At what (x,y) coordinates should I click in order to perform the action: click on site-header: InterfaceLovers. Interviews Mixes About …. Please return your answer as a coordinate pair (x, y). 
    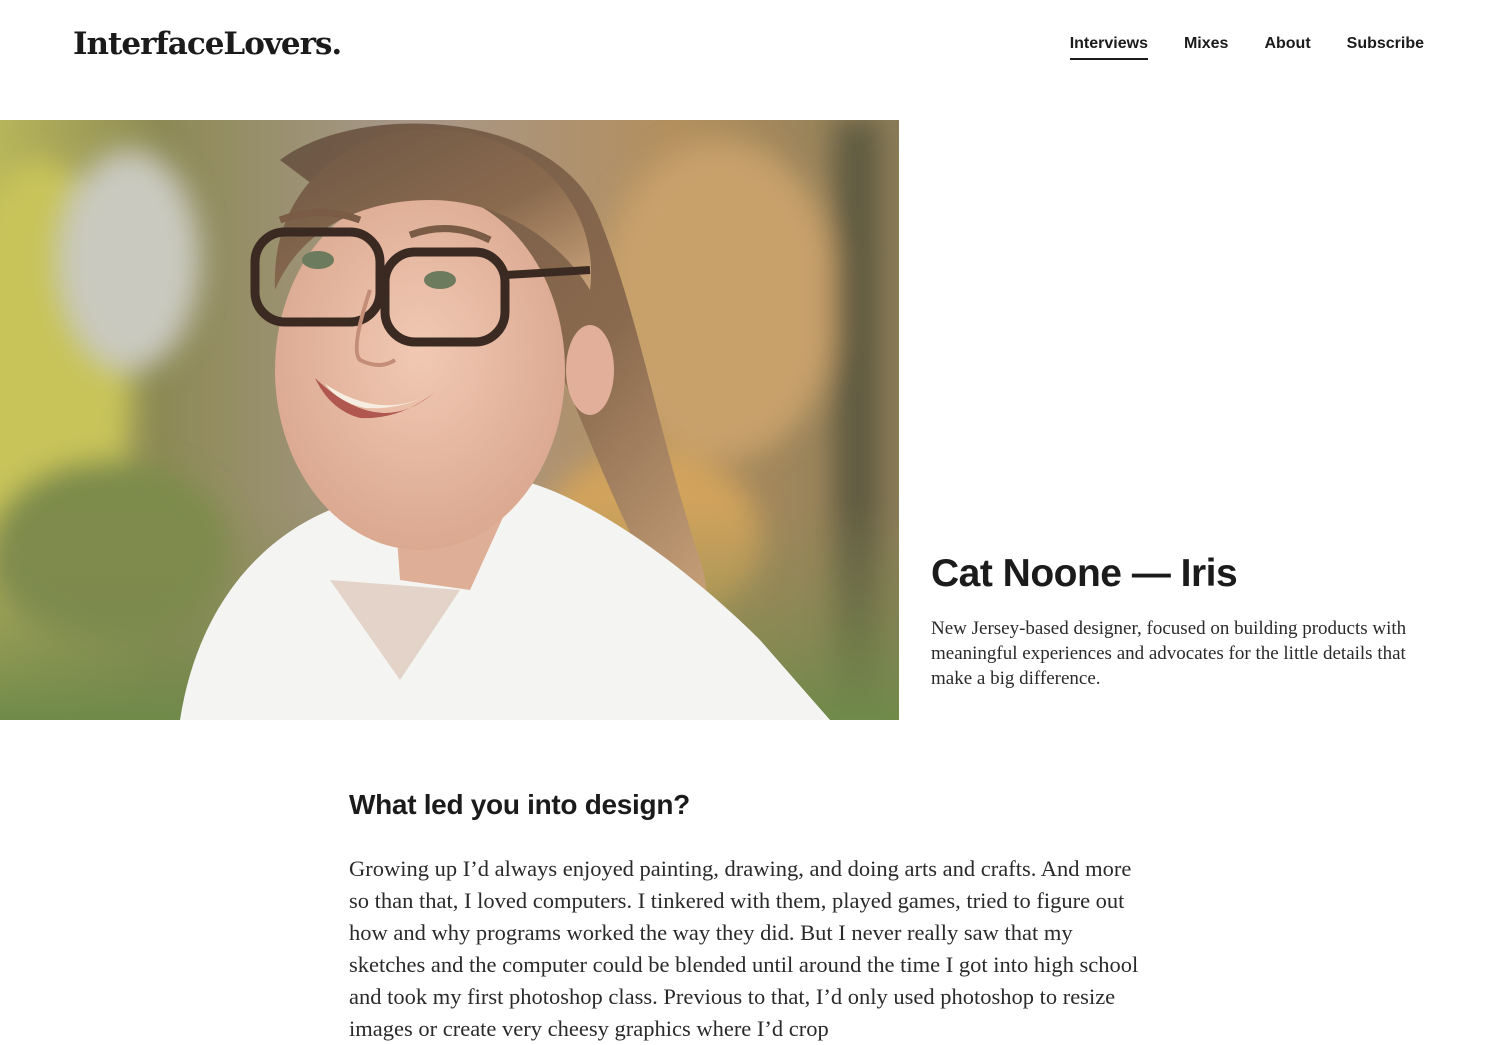
    Looking at the image, I should click on (749, 50).